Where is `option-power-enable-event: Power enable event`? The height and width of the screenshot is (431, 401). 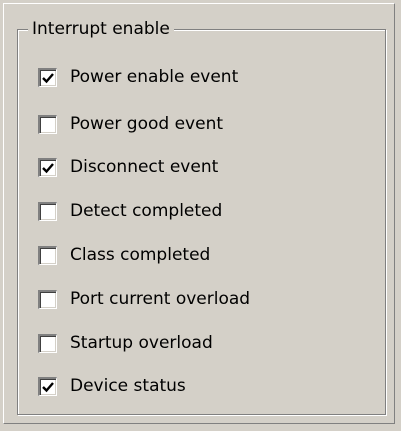
option-power-enable-event: Power enable event is located at coordinates (138, 77).